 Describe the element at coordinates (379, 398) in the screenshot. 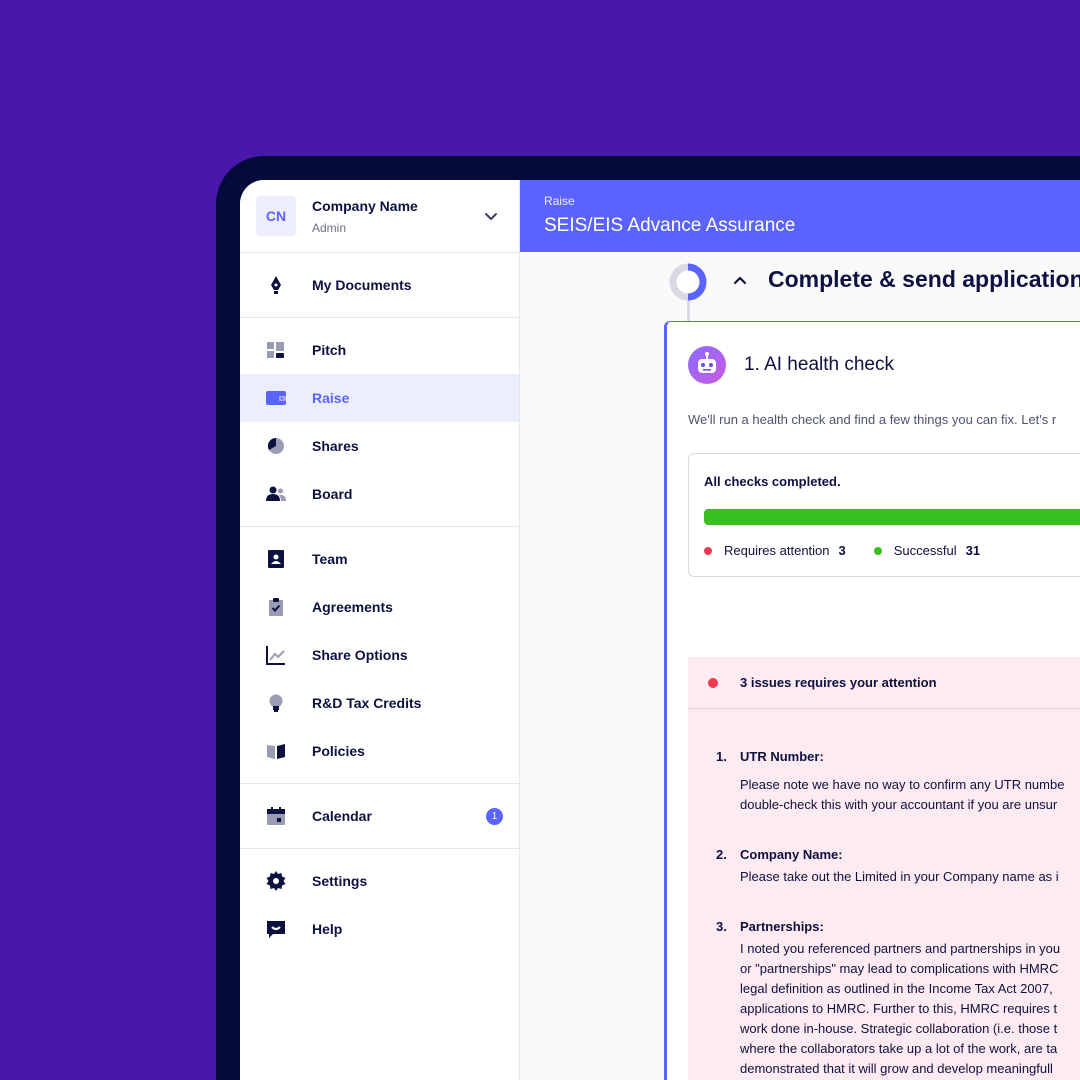

I see `sidebar-item-raise: Raise` at that location.